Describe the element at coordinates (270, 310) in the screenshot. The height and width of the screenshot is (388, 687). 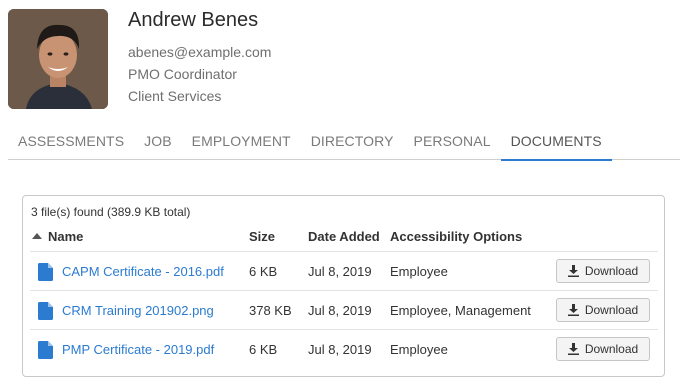
I see `file-size: 378 KB` at that location.